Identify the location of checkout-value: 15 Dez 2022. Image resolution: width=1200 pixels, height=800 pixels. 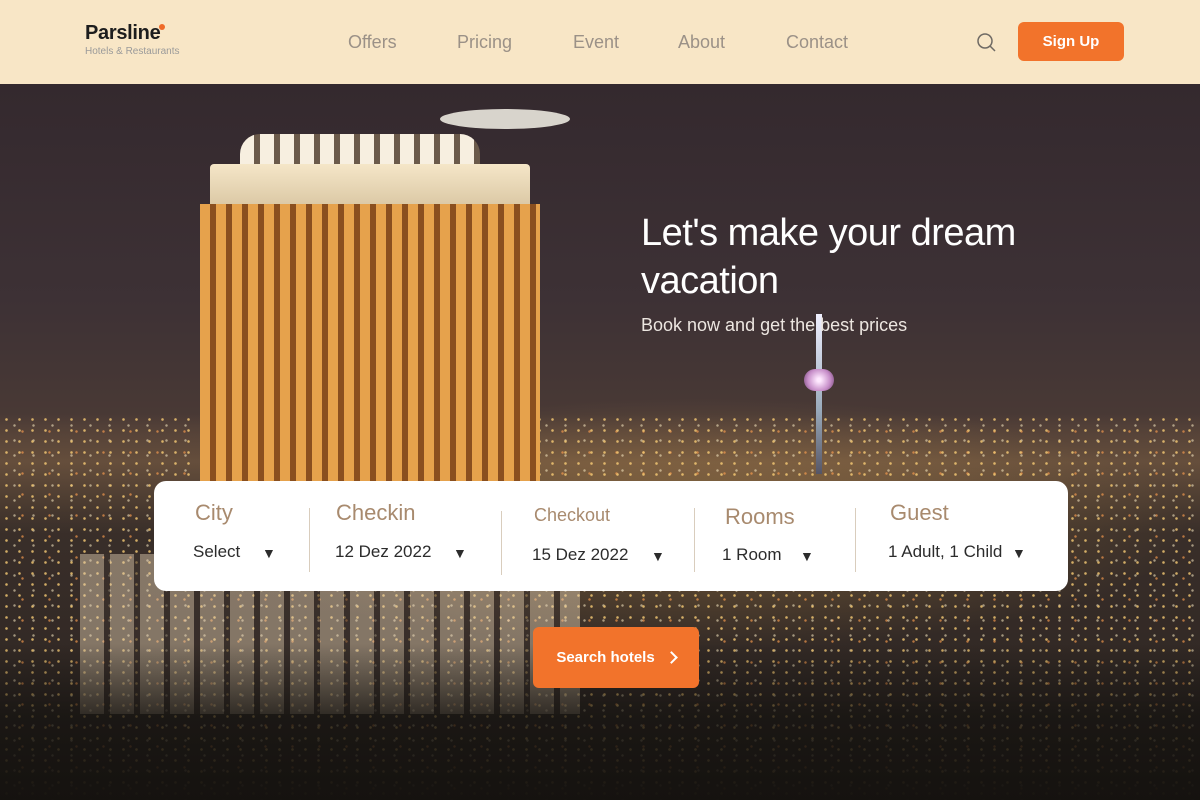
(580, 554).